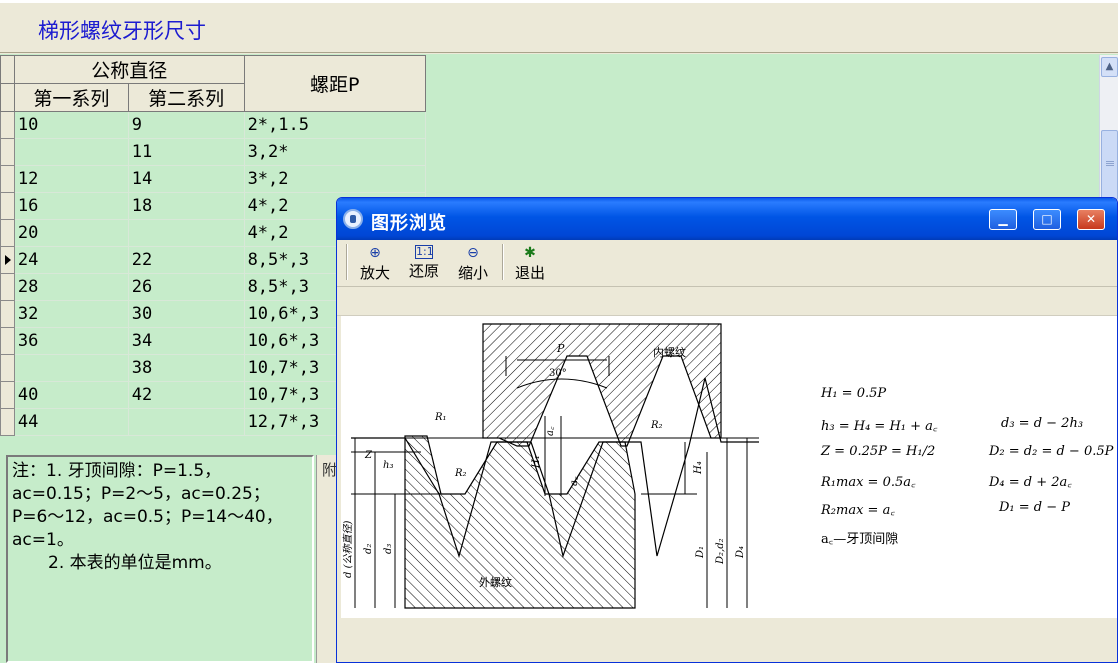 The image size is (1118, 663). What do you see at coordinates (656, 425) in the screenshot?
I see `label-r2-right: R₂` at bounding box center [656, 425].